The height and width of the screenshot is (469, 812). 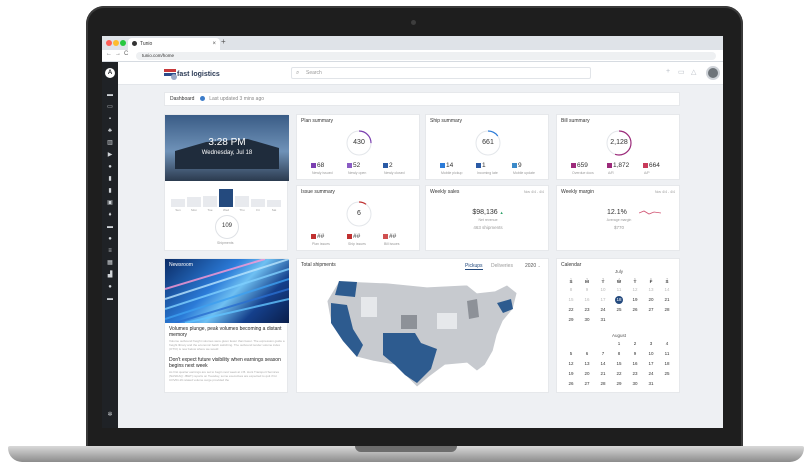 I want to click on org-icon: ♣, so click(x=110, y=131).